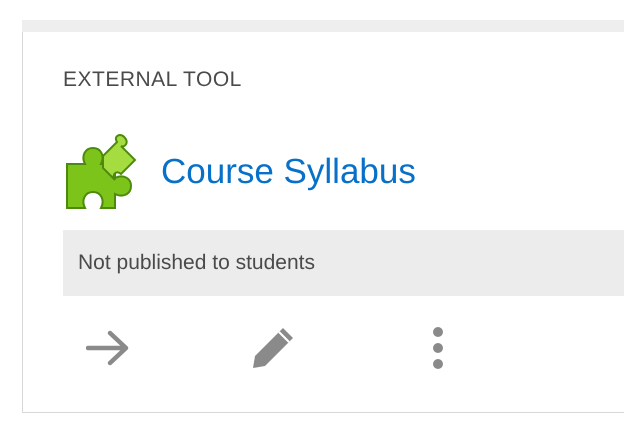  I want to click on more-options-icon, so click(438, 348).